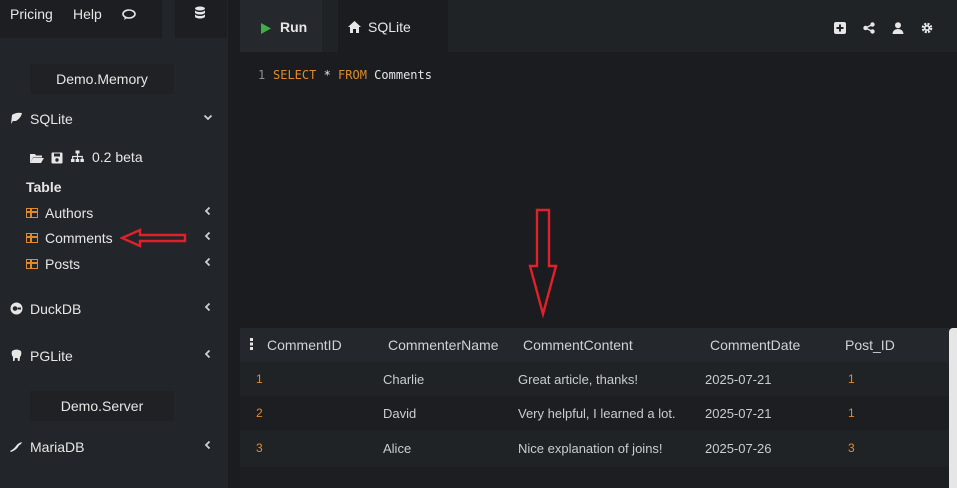  What do you see at coordinates (16, 355) in the screenshot?
I see `elephant-icon` at bounding box center [16, 355].